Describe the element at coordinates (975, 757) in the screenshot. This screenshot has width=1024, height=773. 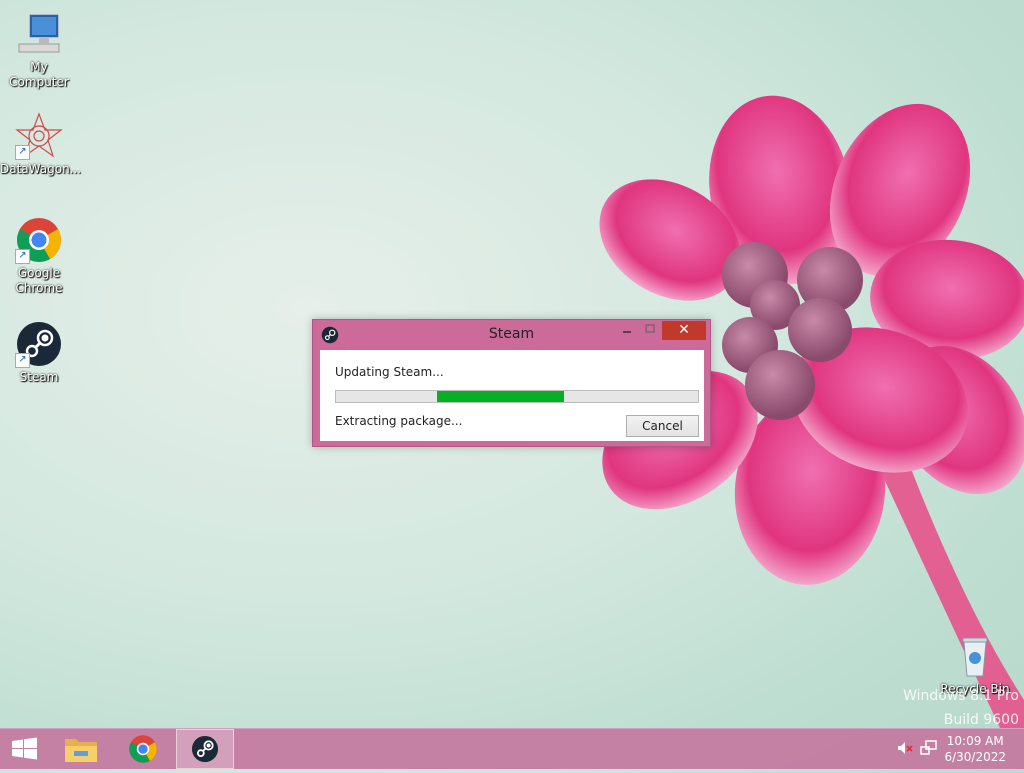
I see `clock-date: 6/30/2022` at that location.